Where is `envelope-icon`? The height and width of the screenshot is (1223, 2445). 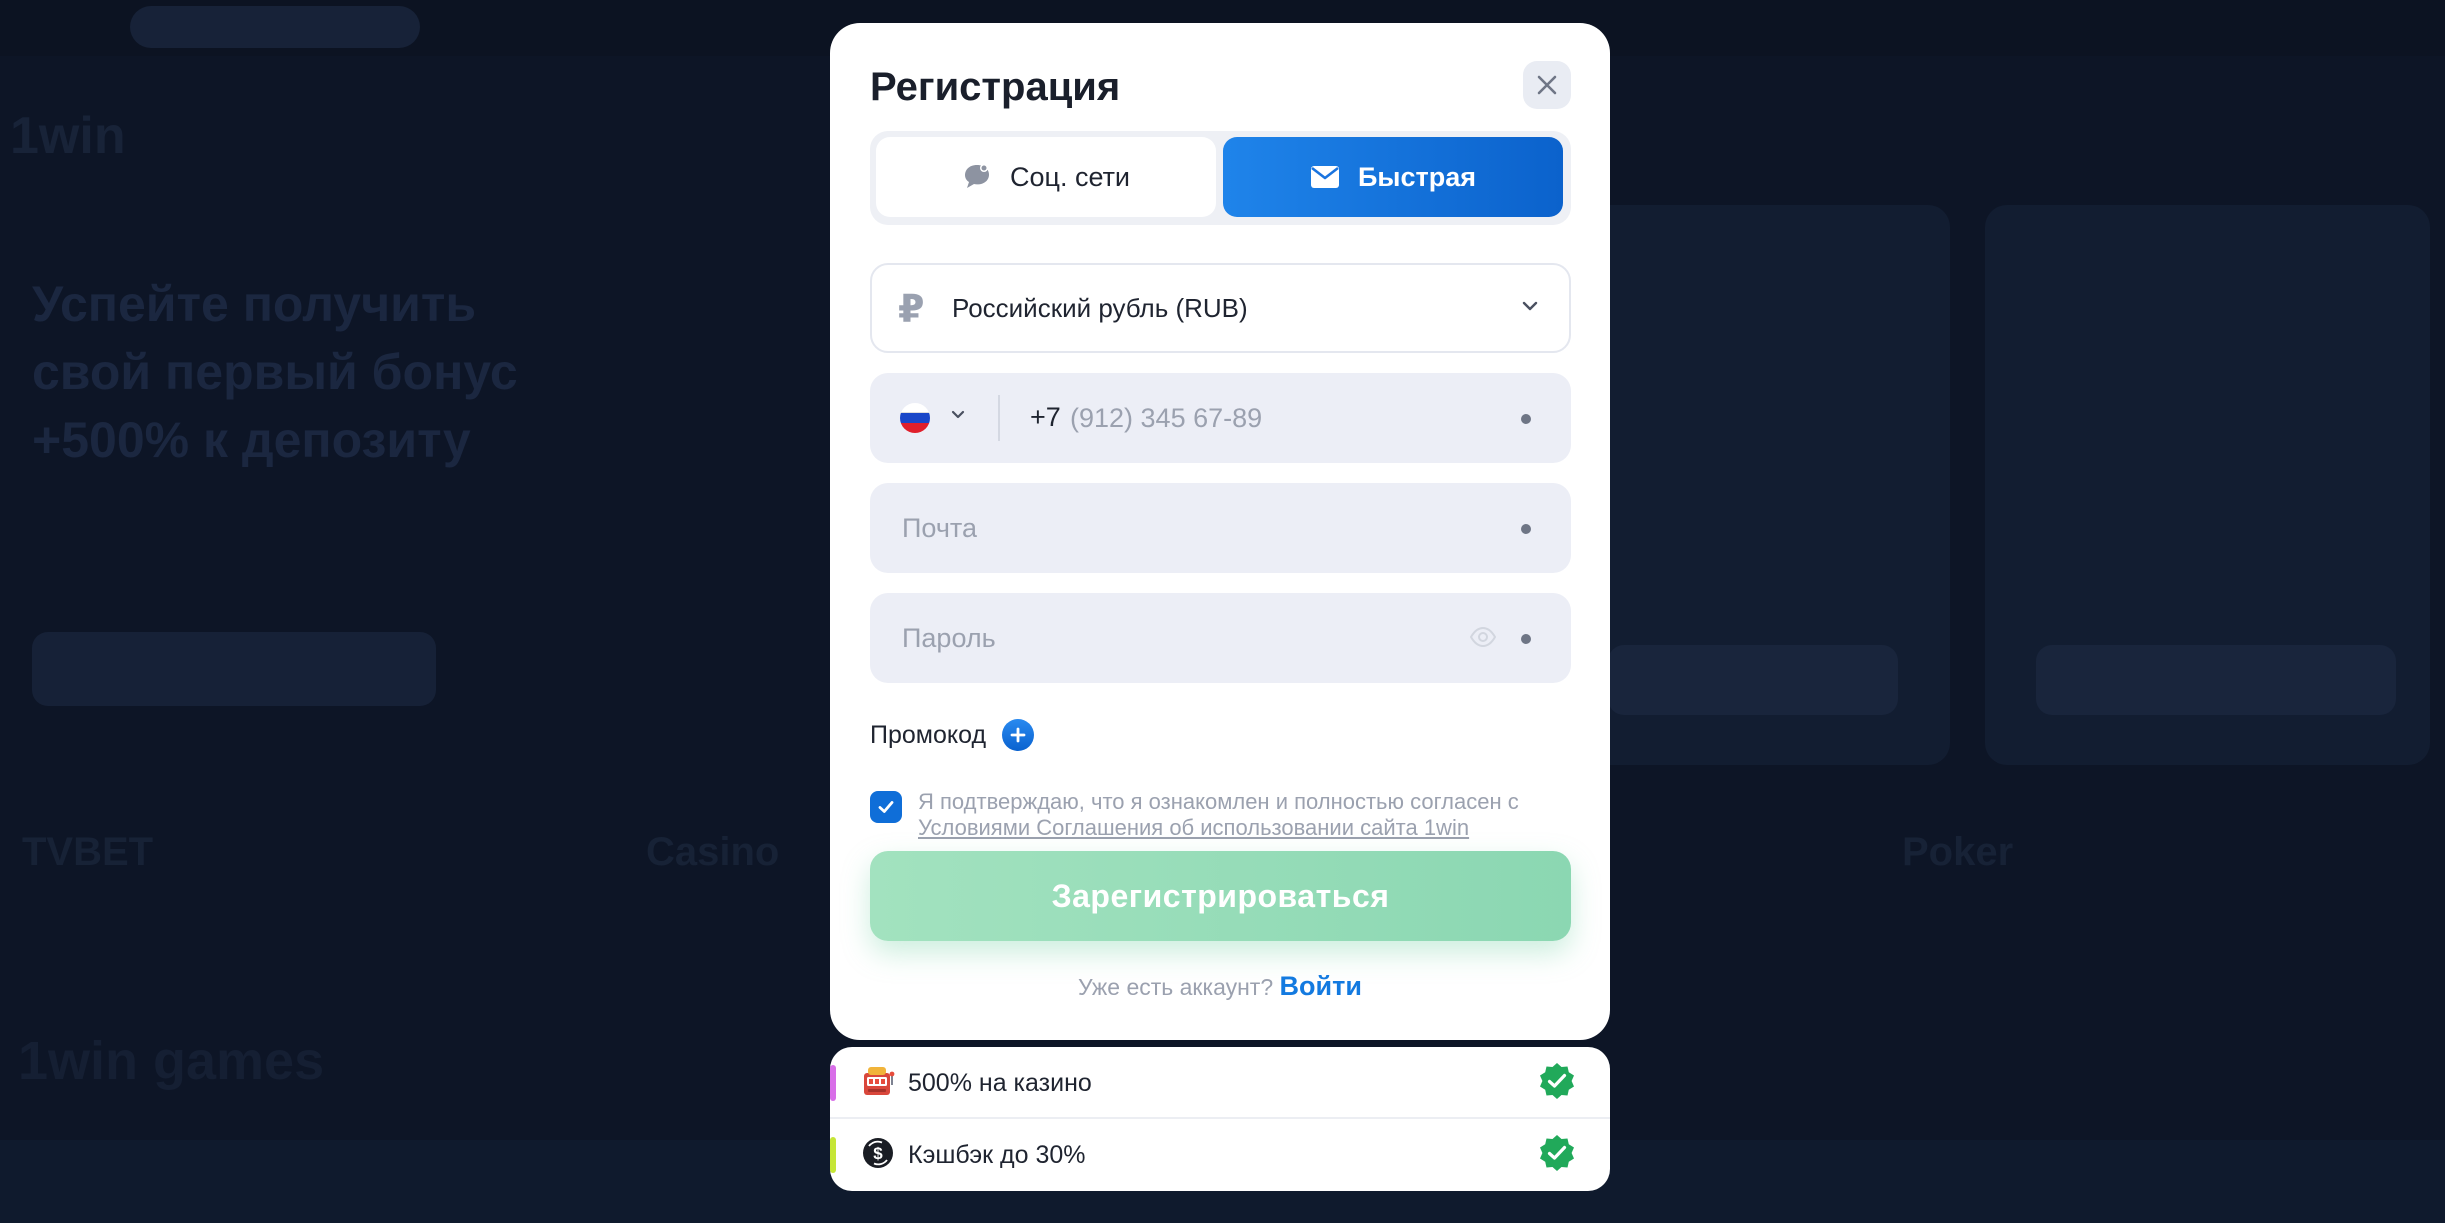
envelope-icon is located at coordinates (1325, 177).